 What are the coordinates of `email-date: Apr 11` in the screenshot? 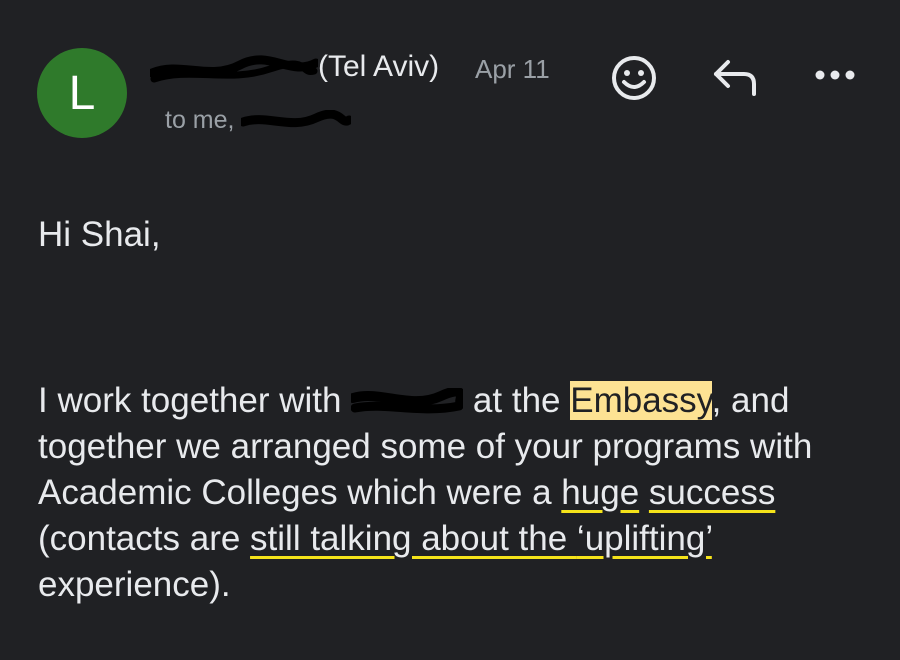 It's located at (512, 69).